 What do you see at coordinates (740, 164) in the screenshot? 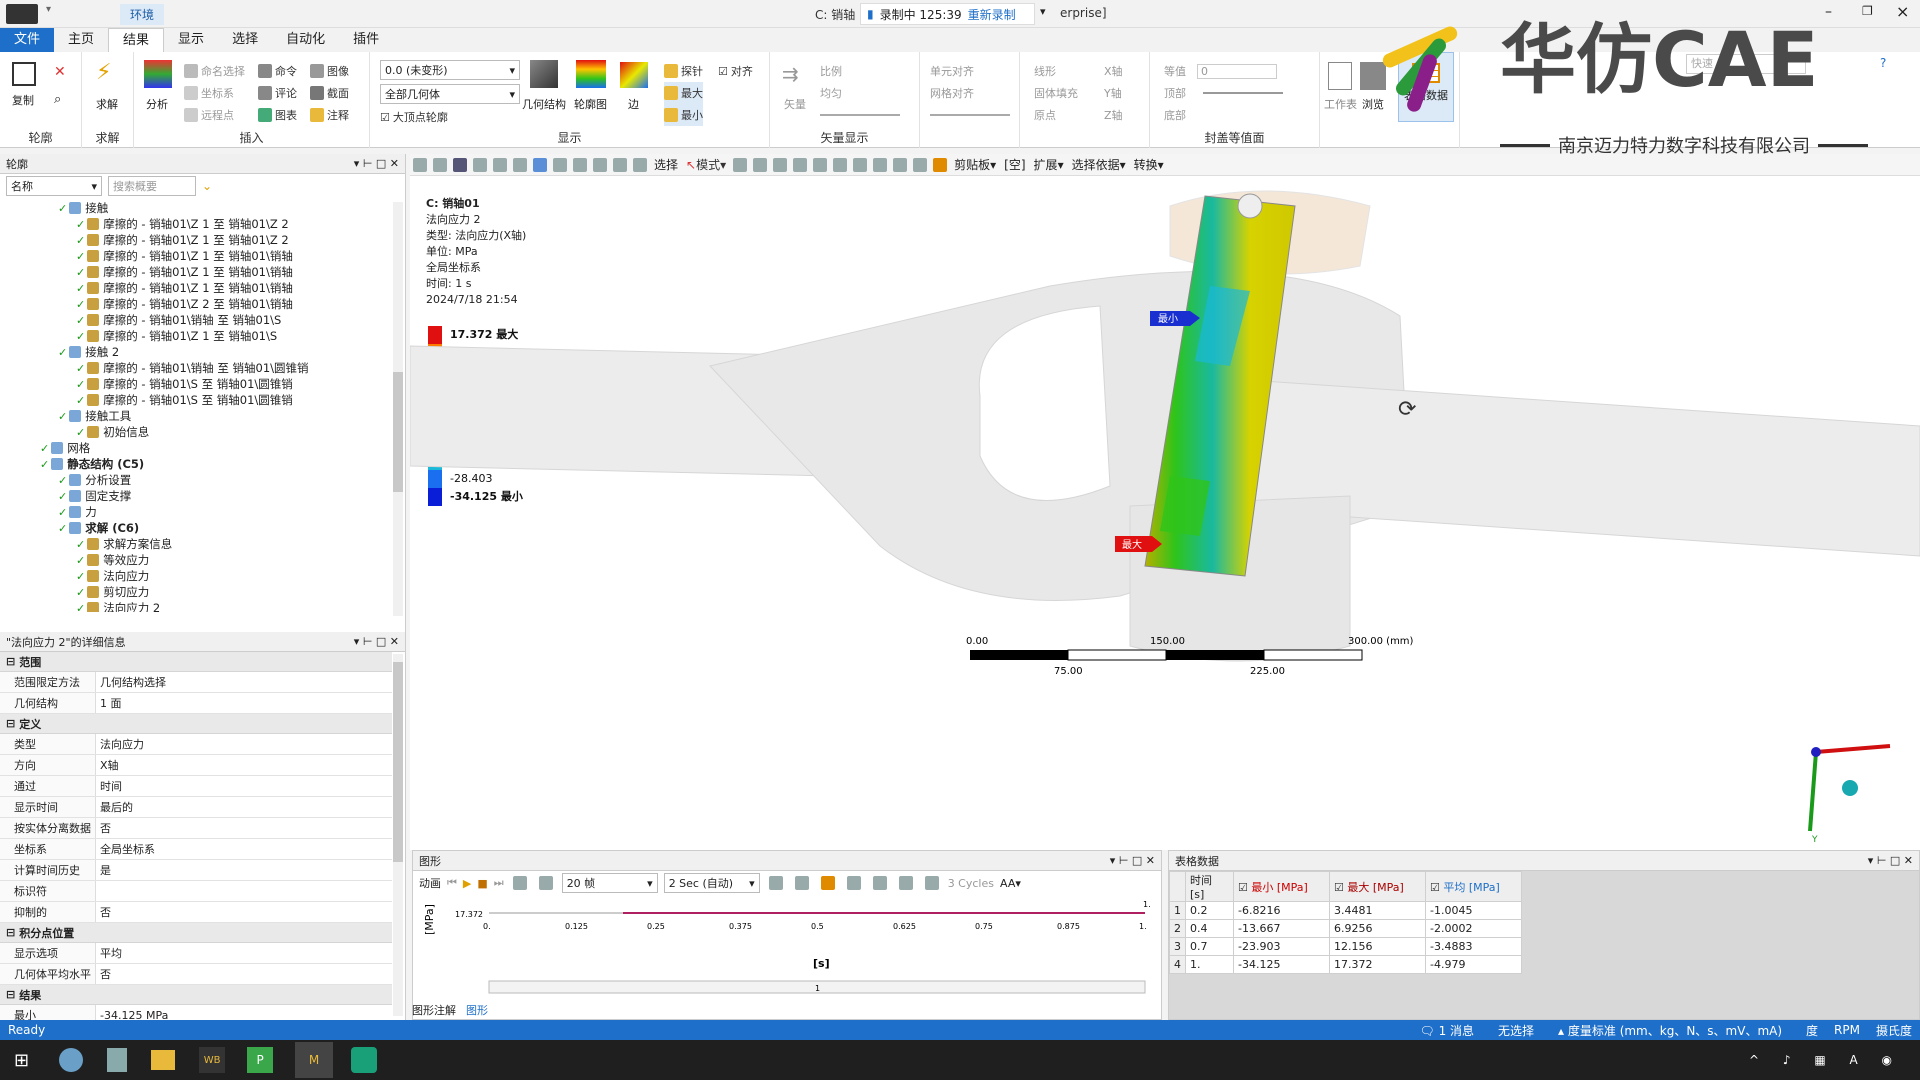
I see `select-point-icon` at bounding box center [740, 164].